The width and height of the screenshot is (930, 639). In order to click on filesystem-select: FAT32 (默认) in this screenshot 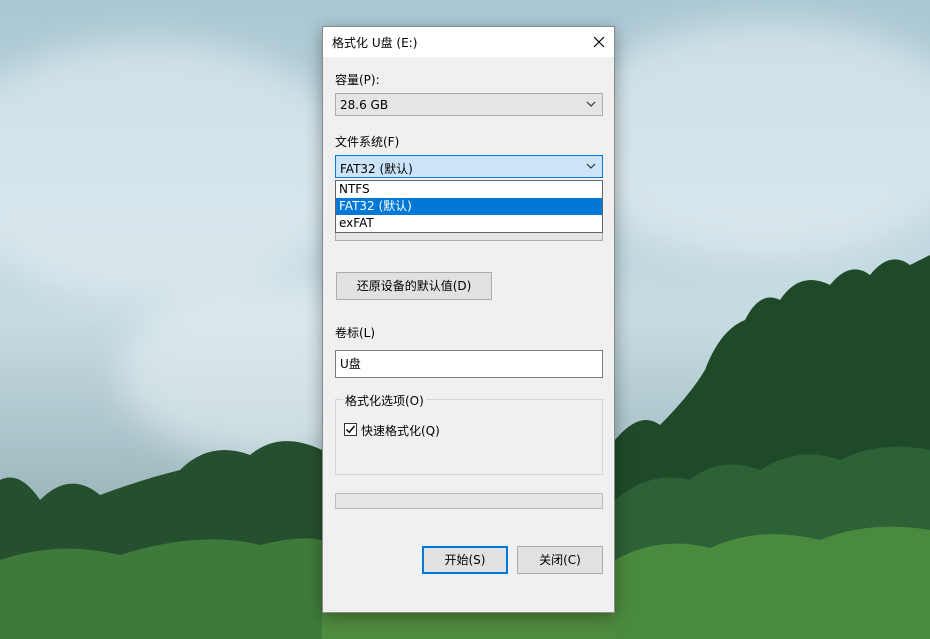, I will do `click(469, 166)`.